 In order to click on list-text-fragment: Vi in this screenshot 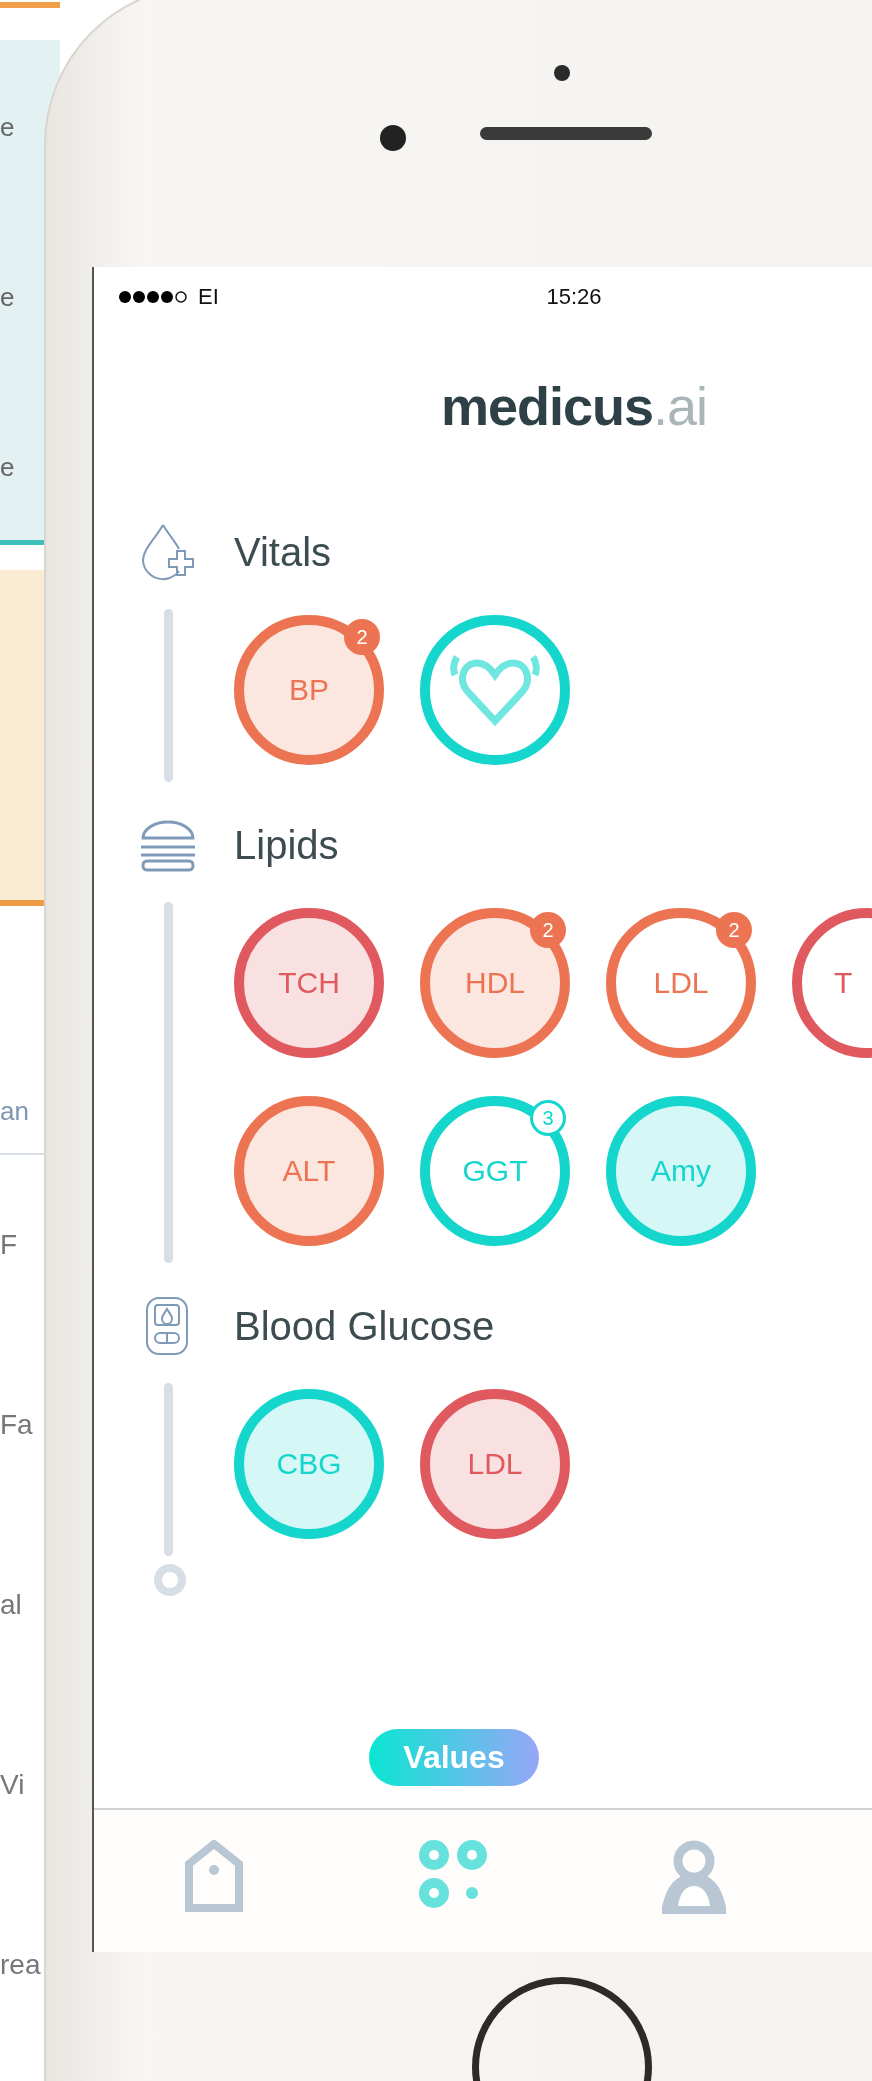, I will do `click(12, 1785)`.